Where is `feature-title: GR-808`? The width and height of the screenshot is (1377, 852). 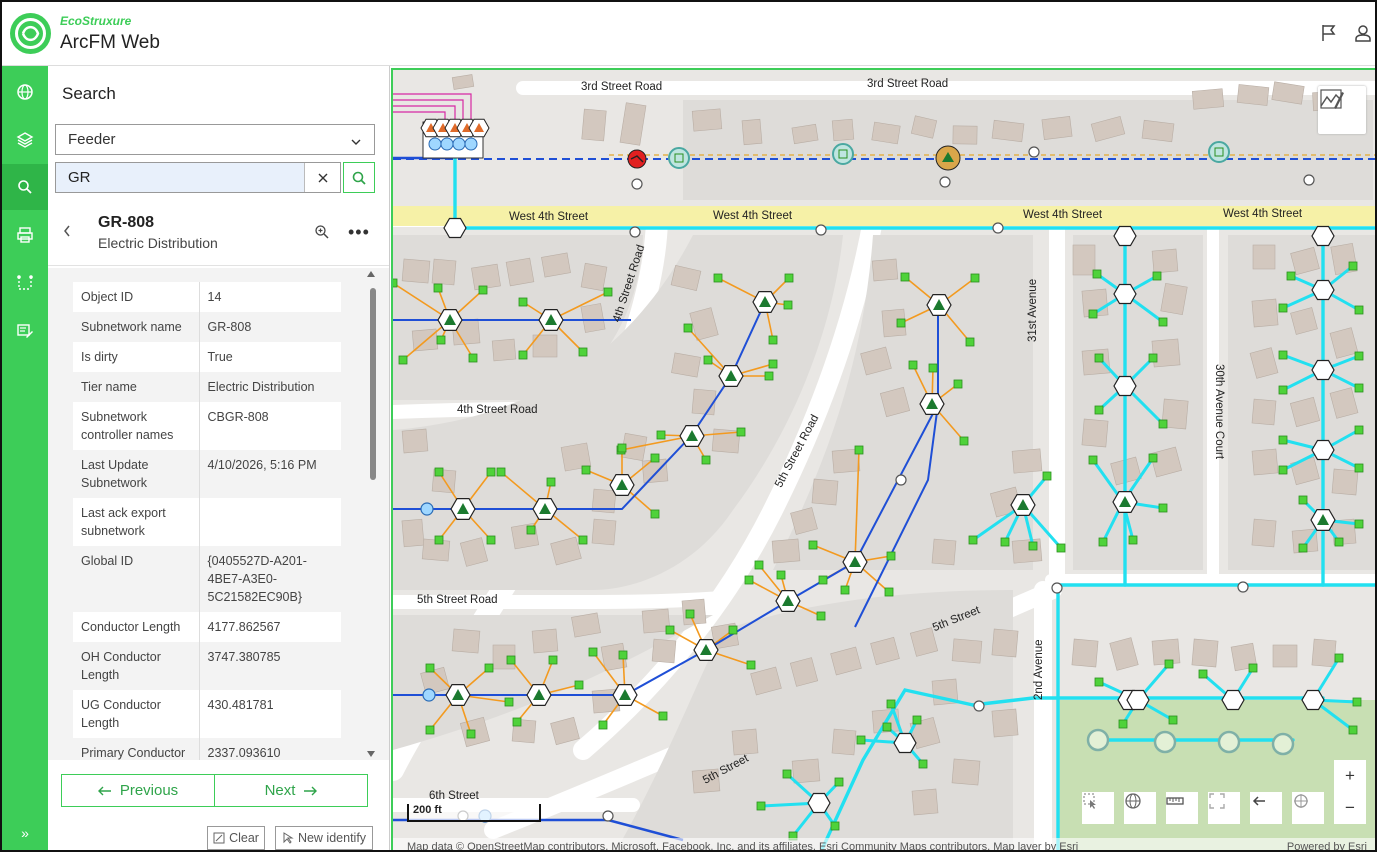
feature-title: GR-808 is located at coordinates (126, 222).